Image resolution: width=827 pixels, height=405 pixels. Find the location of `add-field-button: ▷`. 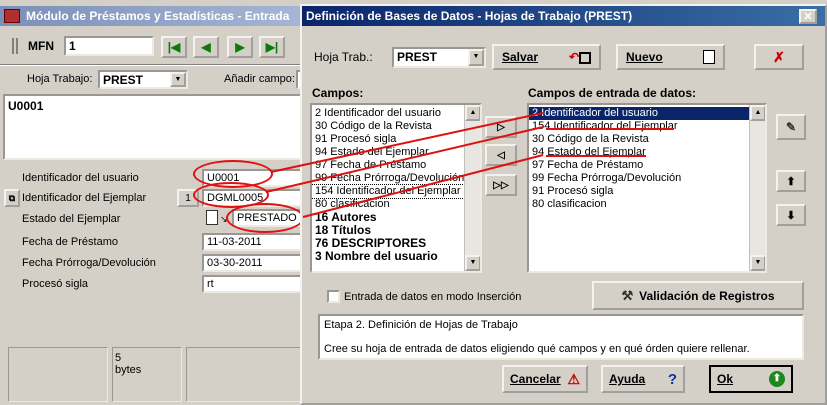

add-field-button: ▷ is located at coordinates (501, 127).